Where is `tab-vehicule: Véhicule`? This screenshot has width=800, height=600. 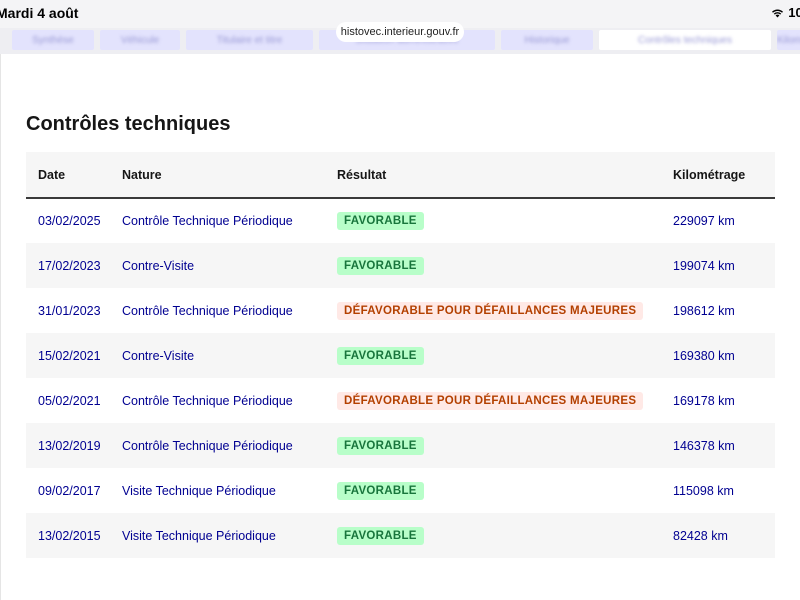 tab-vehicule: Véhicule is located at coordinates (140, 40).